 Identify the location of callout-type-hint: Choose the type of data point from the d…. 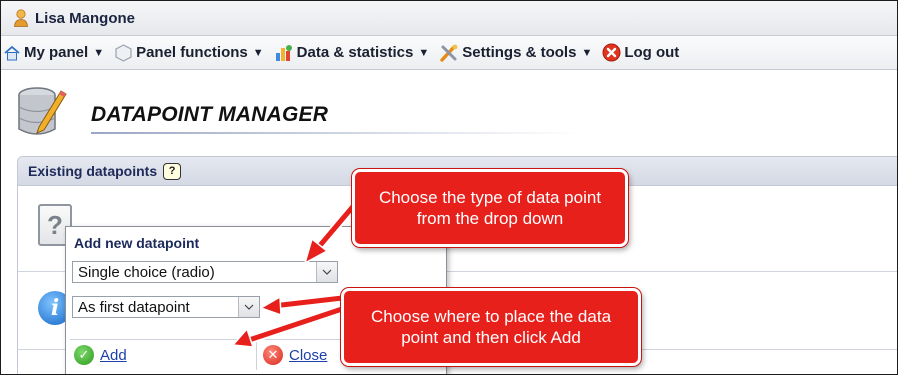
(490, 208).